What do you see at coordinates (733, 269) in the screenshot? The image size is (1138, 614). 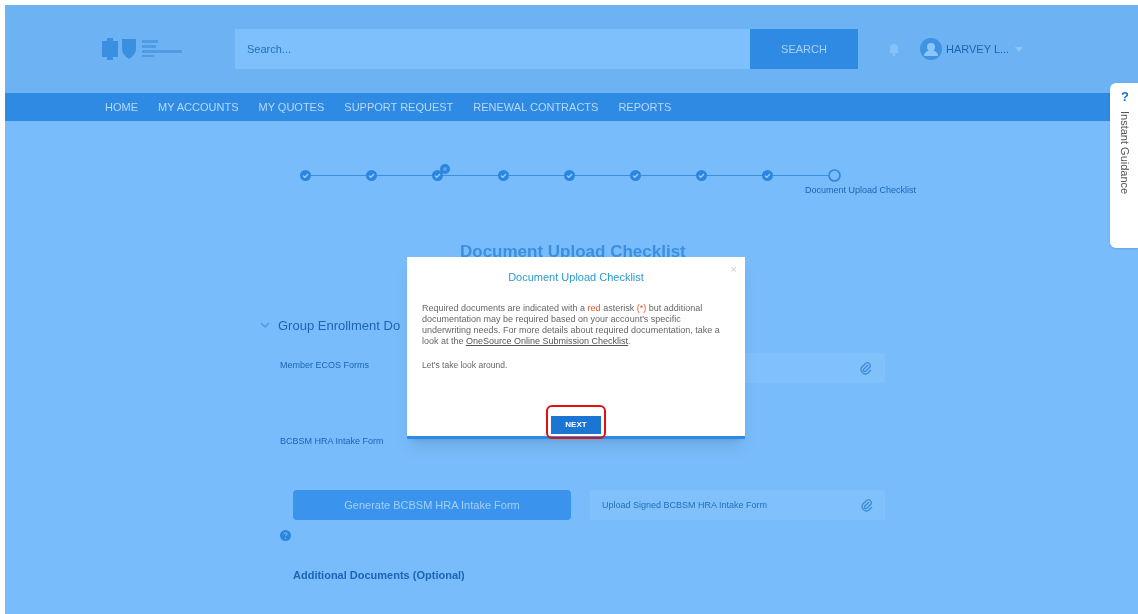 I see `close-button: ×` at bounding box center [733, 269].